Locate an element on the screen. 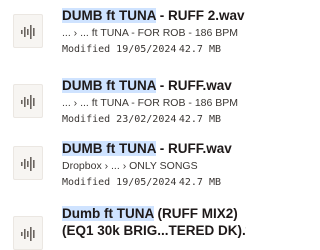 This screenshot has width=320, height=250. file-name-line2: (EQ1 30k BRIG...TERED DK).wav is located at coordinates (154, 231).